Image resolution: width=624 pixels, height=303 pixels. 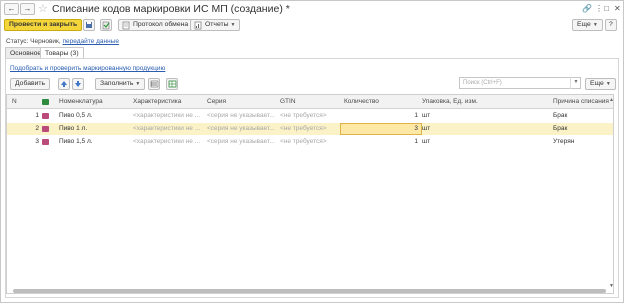 I want to click on help-button: ?, so click(x=611, y=25).